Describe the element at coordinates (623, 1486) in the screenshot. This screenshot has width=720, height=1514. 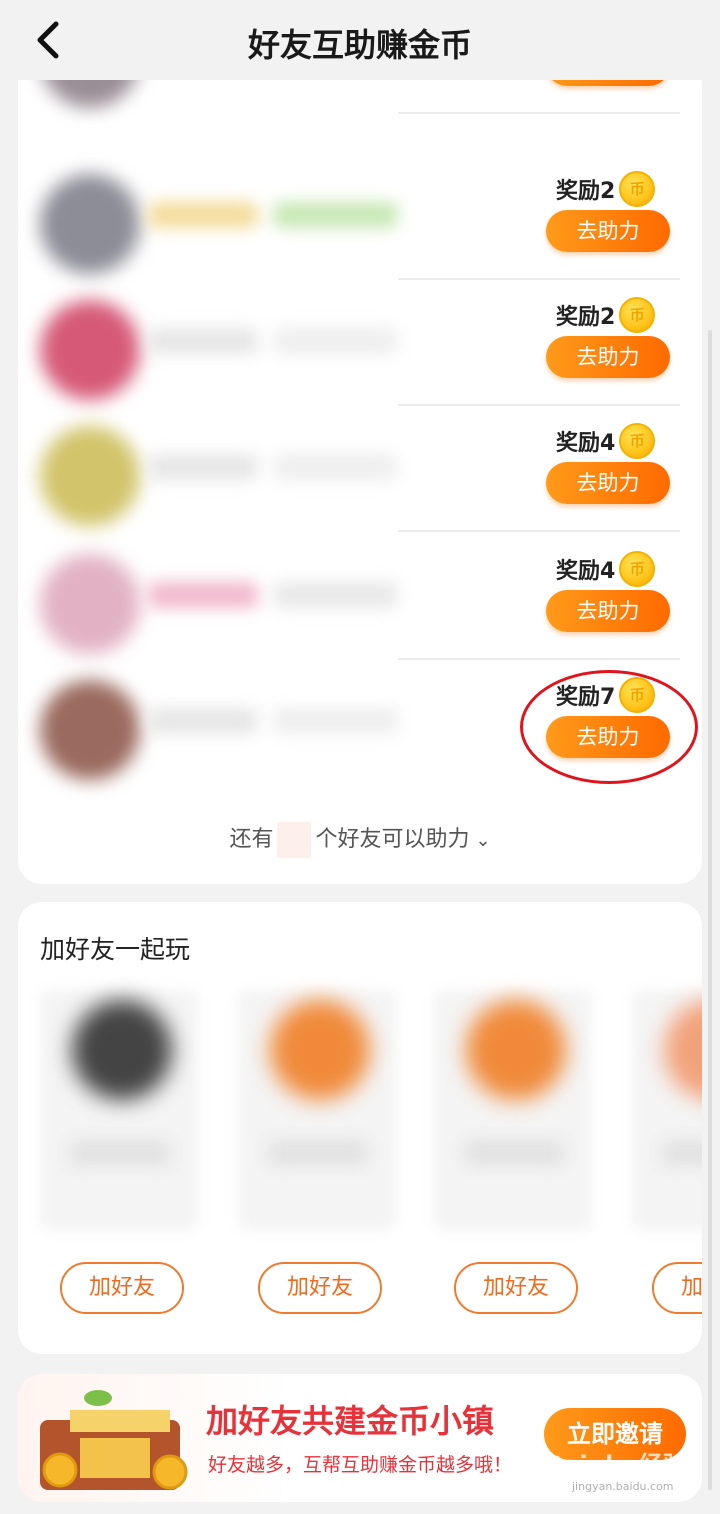
I see `watermark-url: jingyan.baidu.com` at that location.